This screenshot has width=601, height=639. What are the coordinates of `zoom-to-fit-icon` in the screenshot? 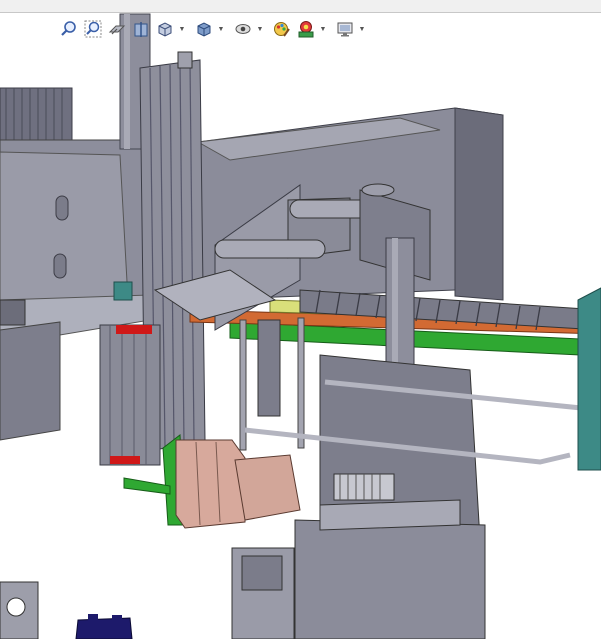 It's located at (68, 28).